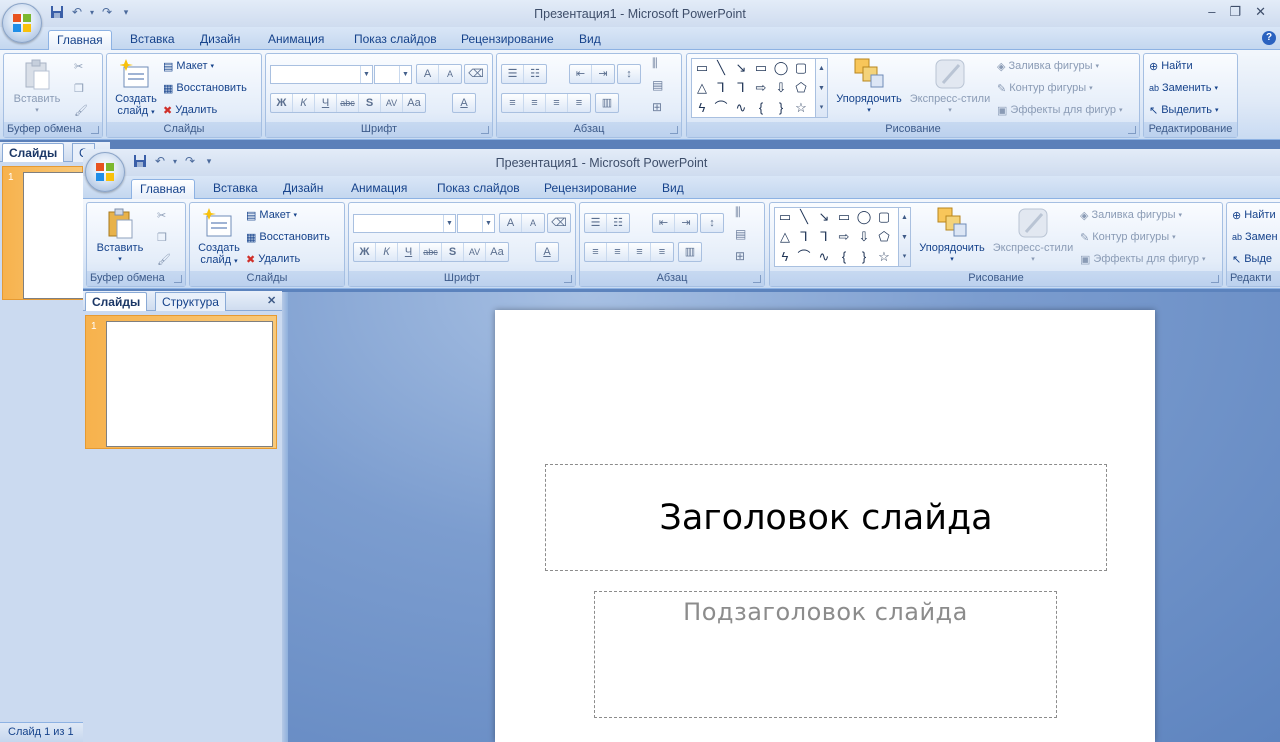 Image resolution: width=1280 pixels, height=742 pixels. Describe the element at coordinates (1235, 12) in the screenshot. I see `restore-icon: ❐` at that location.